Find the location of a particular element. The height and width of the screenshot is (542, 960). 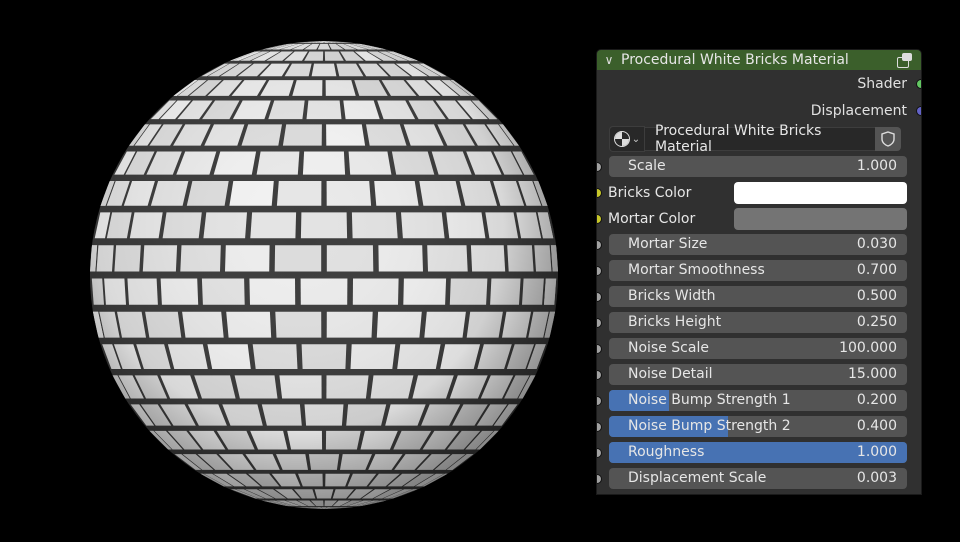

input-bricks-color: Bricks Color is located at coordinates (759, 193).